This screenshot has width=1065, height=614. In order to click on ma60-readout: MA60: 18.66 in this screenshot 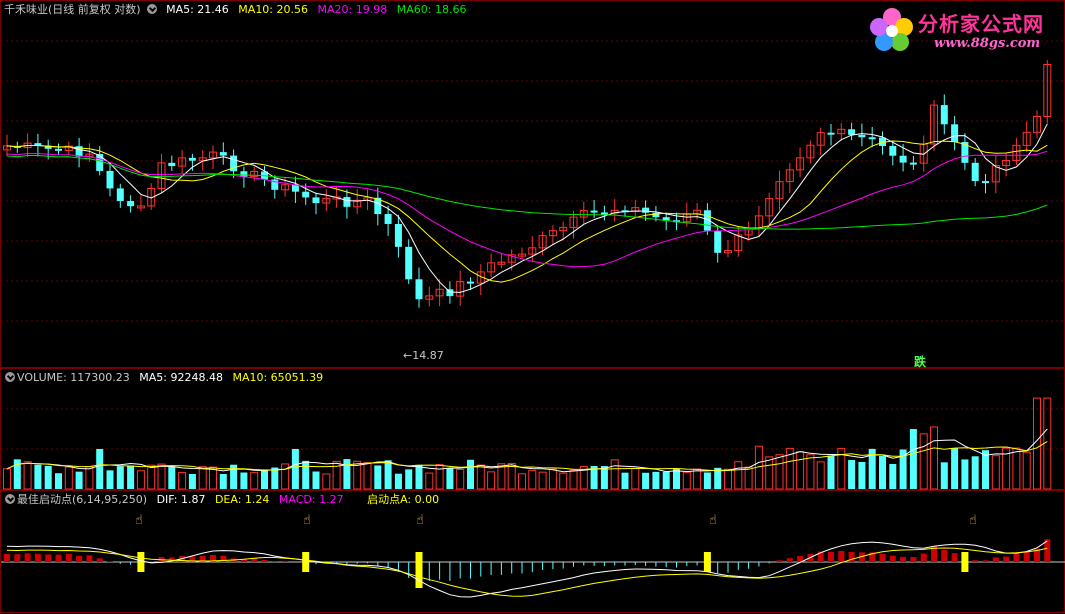, I will do `click(432, 9)`.